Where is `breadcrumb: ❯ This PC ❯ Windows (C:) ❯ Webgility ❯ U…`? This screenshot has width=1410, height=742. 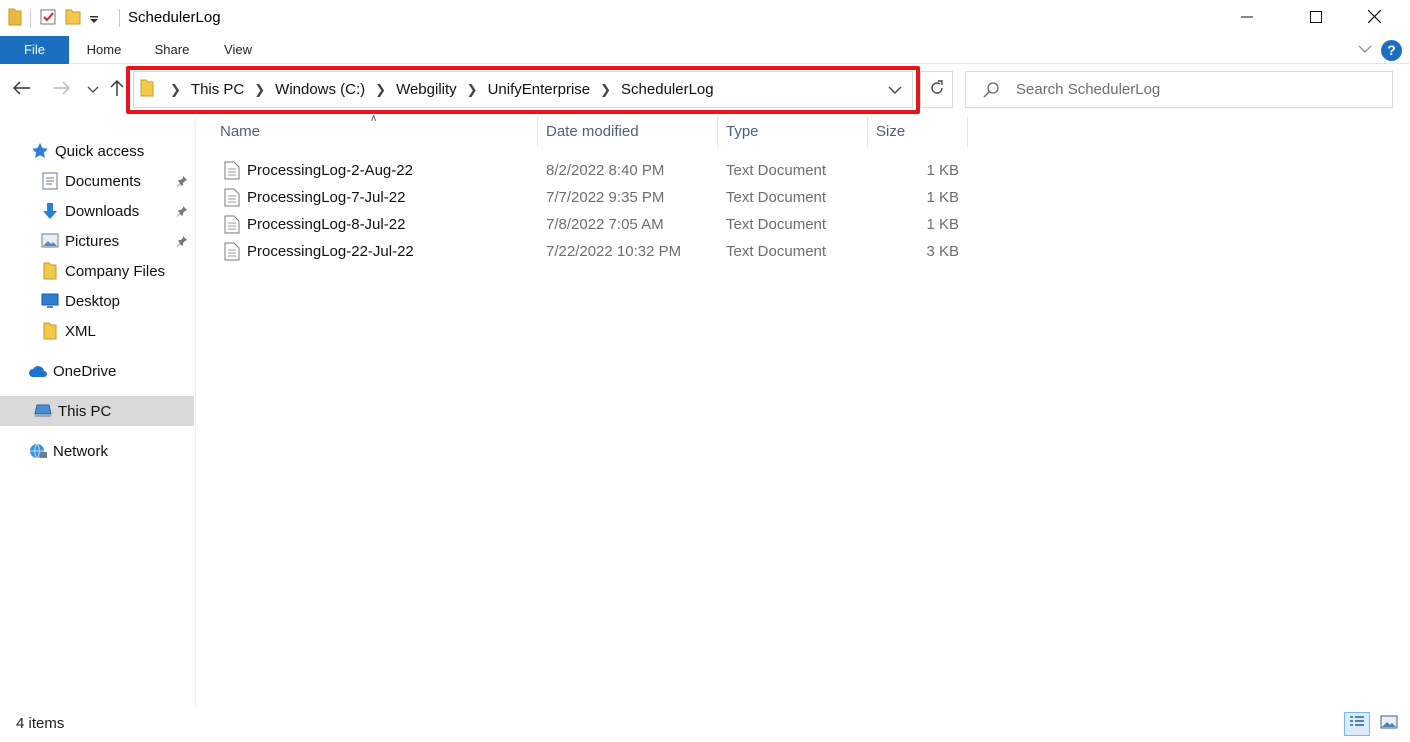 breadcrumb: ❯ This PC ❯ Windows (C:) ❯ Webgility ❯ U… is located at coordinates (427, 89).